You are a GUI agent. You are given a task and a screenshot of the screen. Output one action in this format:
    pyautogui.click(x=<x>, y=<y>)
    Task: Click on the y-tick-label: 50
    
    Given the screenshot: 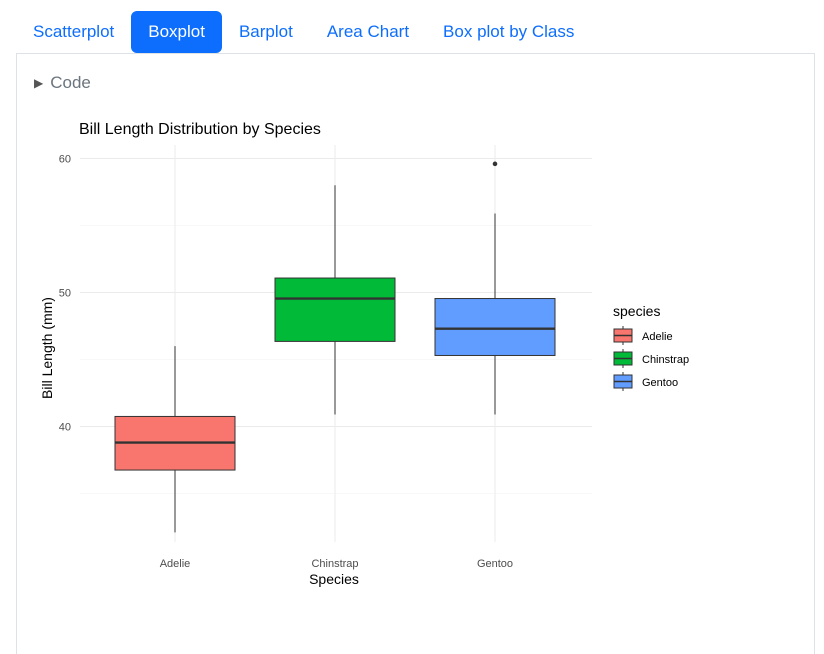 What is the action you would take?
    pyautogui.click(x=65, y=294)
    